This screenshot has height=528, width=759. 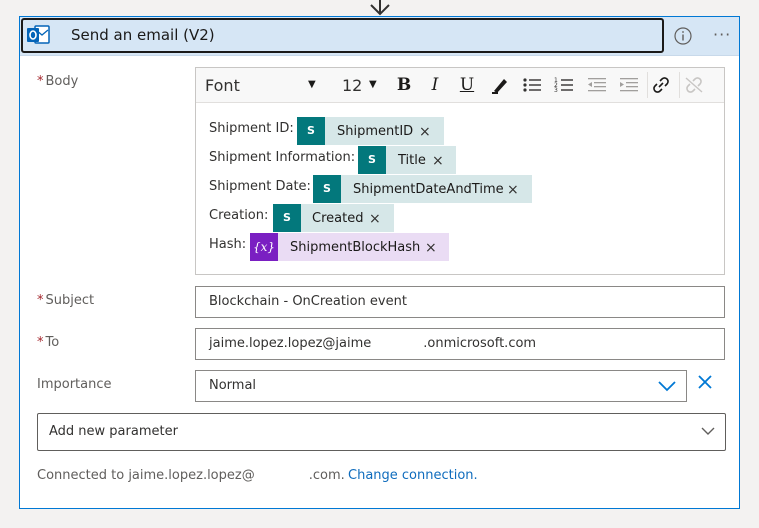 What do you see at coordinates (222, 85) in the screenshot?
I see `font-select: Font` at bounding box center [222, 85].